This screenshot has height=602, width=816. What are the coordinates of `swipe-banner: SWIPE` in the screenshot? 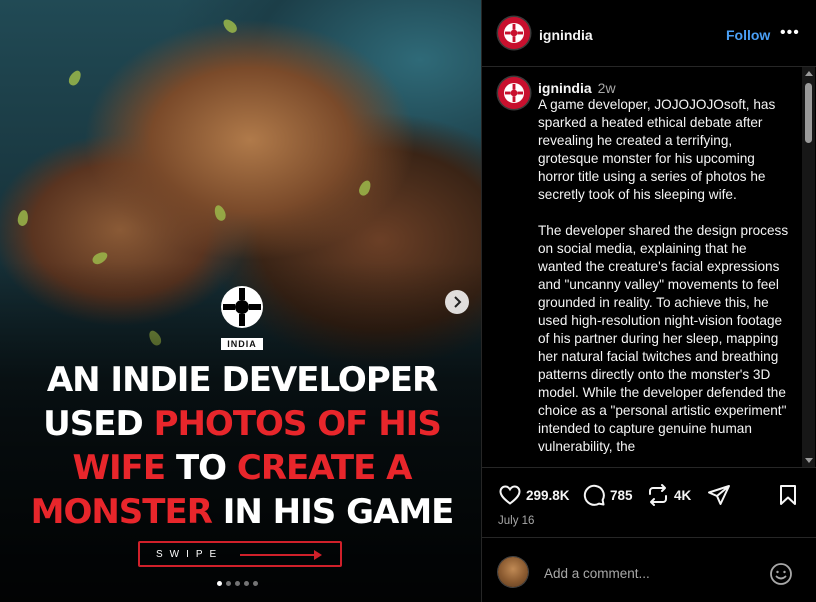 It's located at (240, 554).